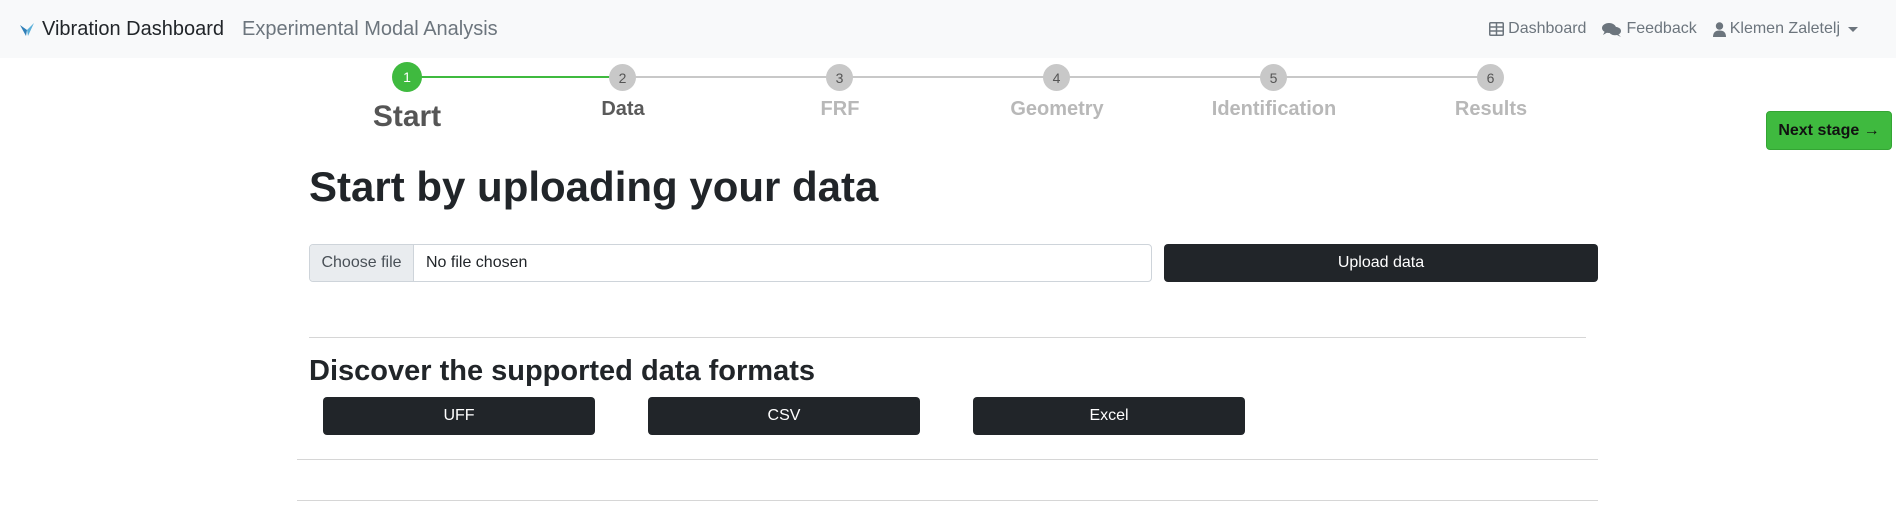 The width and height of the screenshot is (1896, 508). What do you see at coordinates (623, 109) in the screenshot?
I see `step-2-label: Data` at bounding box center [623, 109].